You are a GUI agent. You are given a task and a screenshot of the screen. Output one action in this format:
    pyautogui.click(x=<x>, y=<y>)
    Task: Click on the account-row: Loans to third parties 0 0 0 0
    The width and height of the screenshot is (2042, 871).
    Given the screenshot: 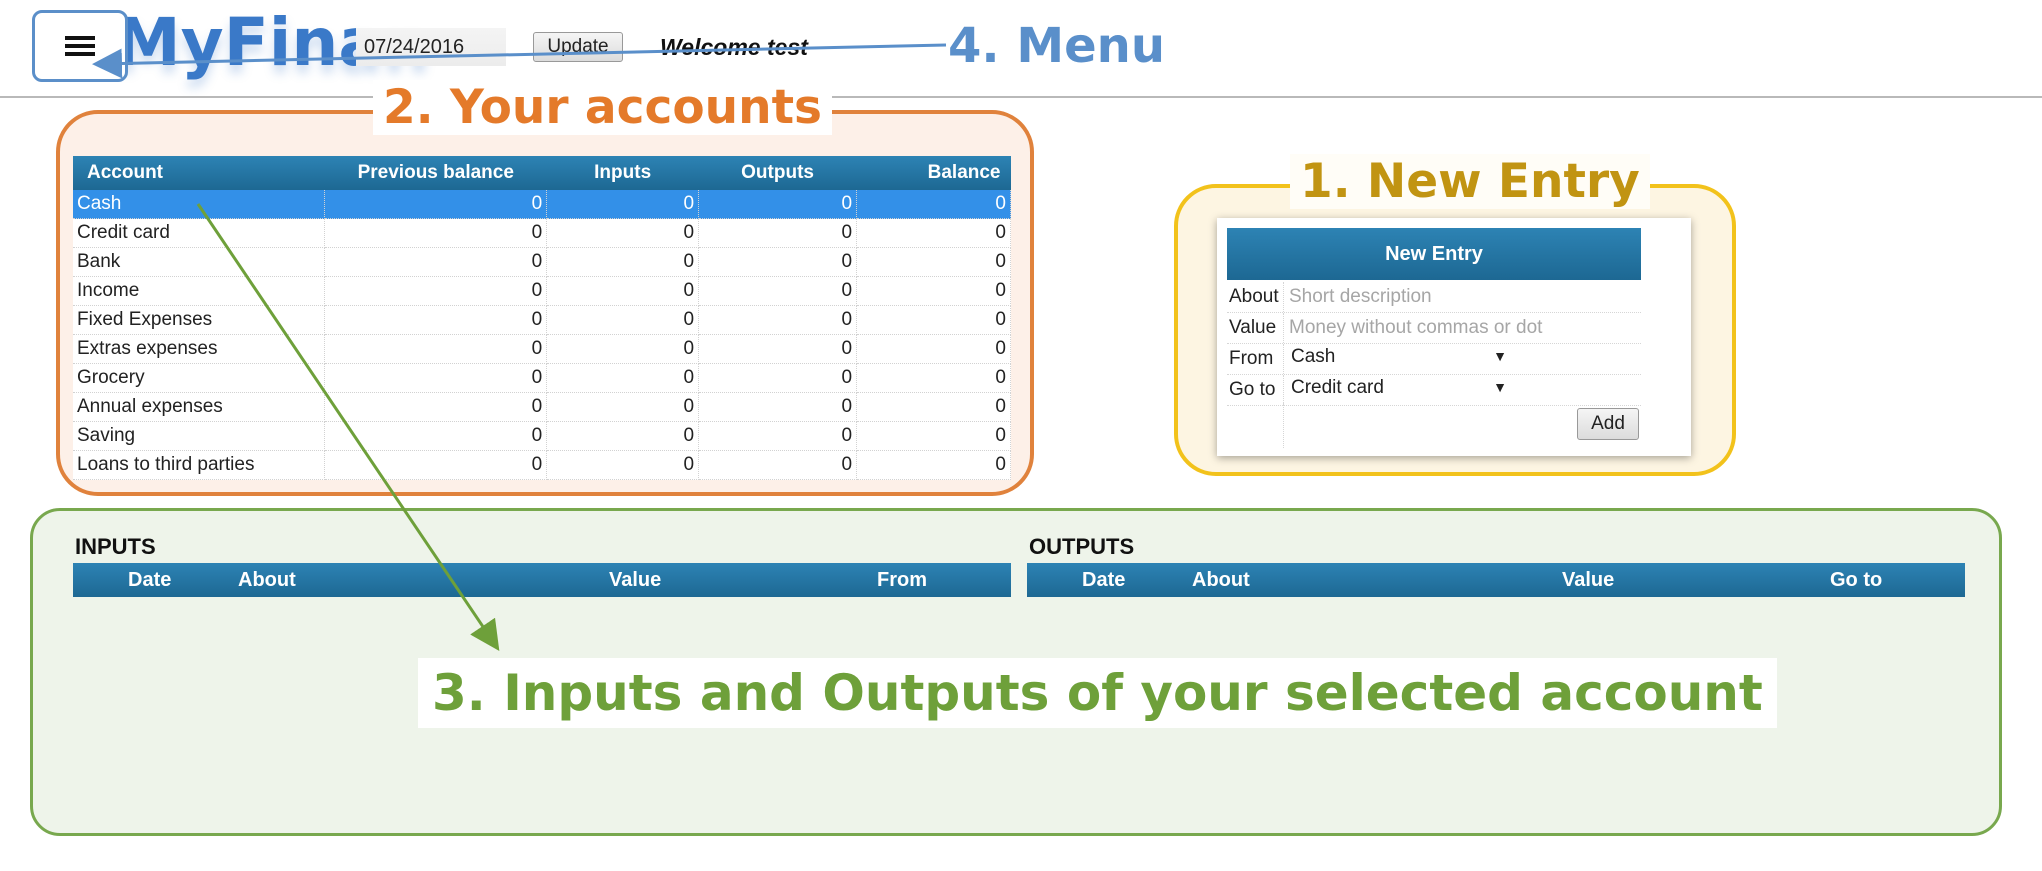 What is the action you would take?
    pyautogui.click(x=542, y=465)
    